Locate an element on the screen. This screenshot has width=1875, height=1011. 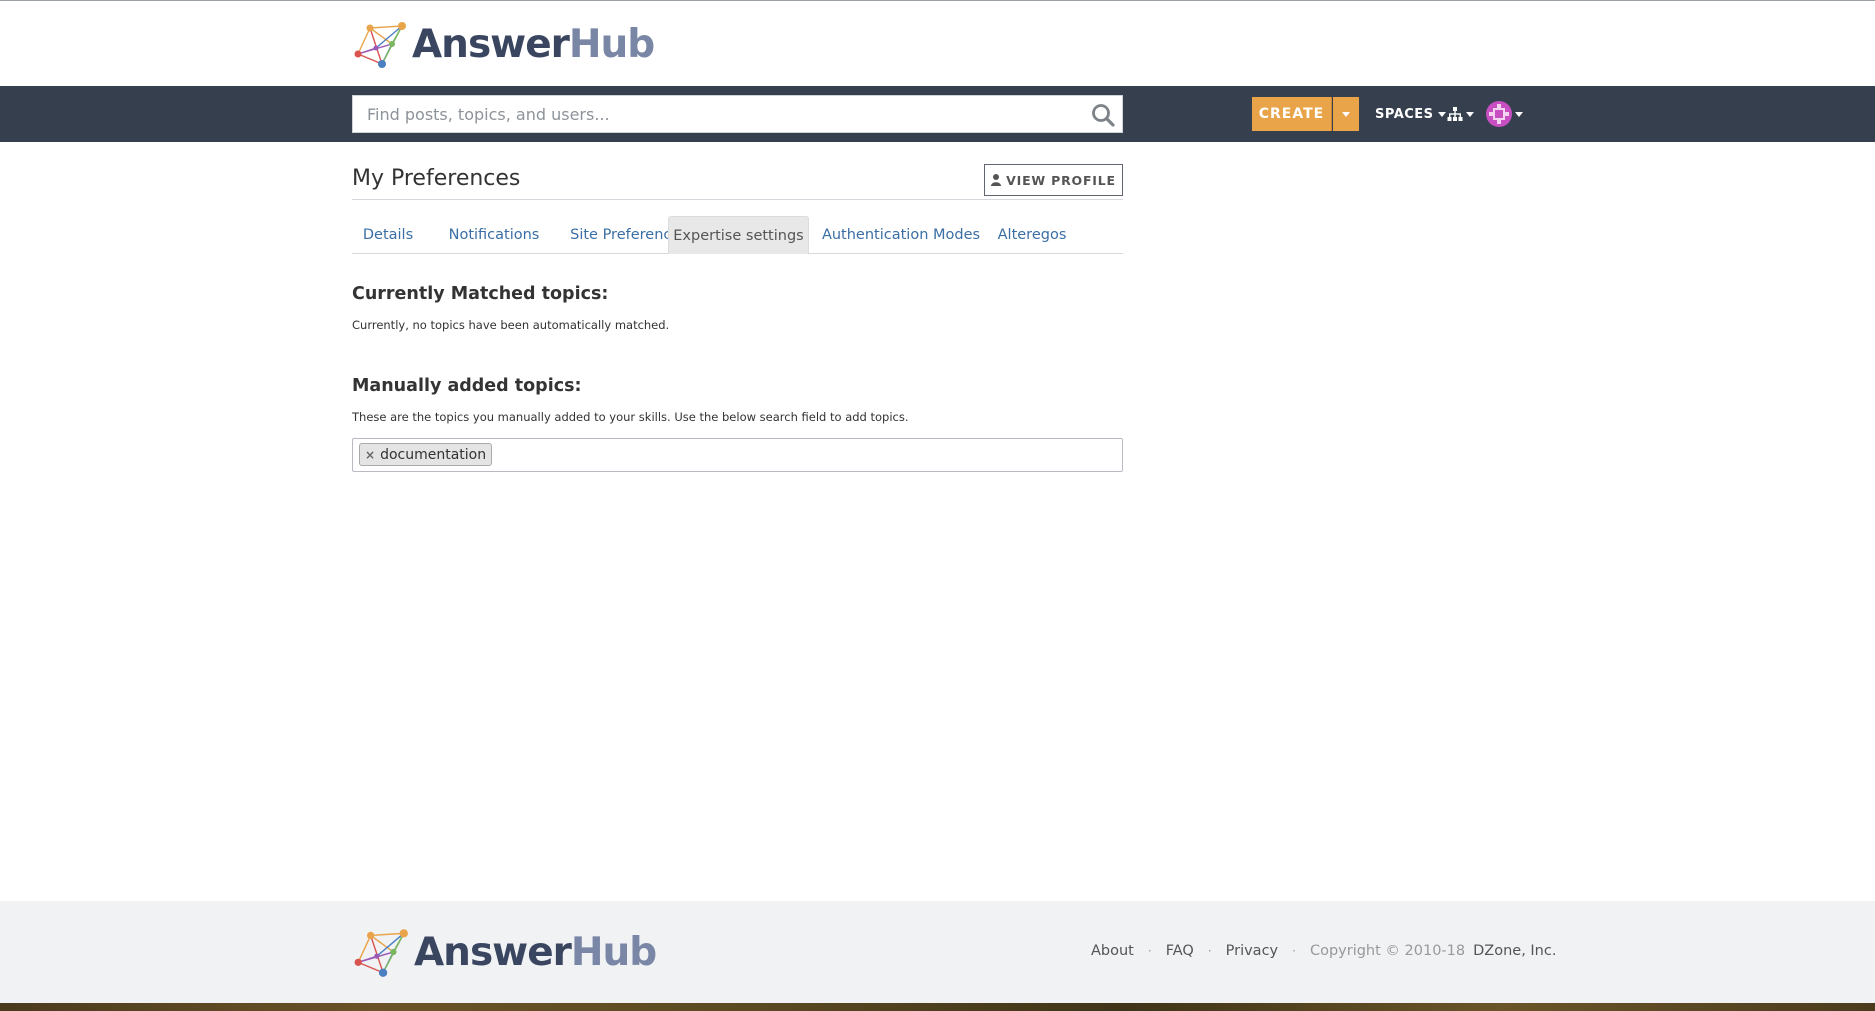
avatar is located at coordinates (1499, 114).